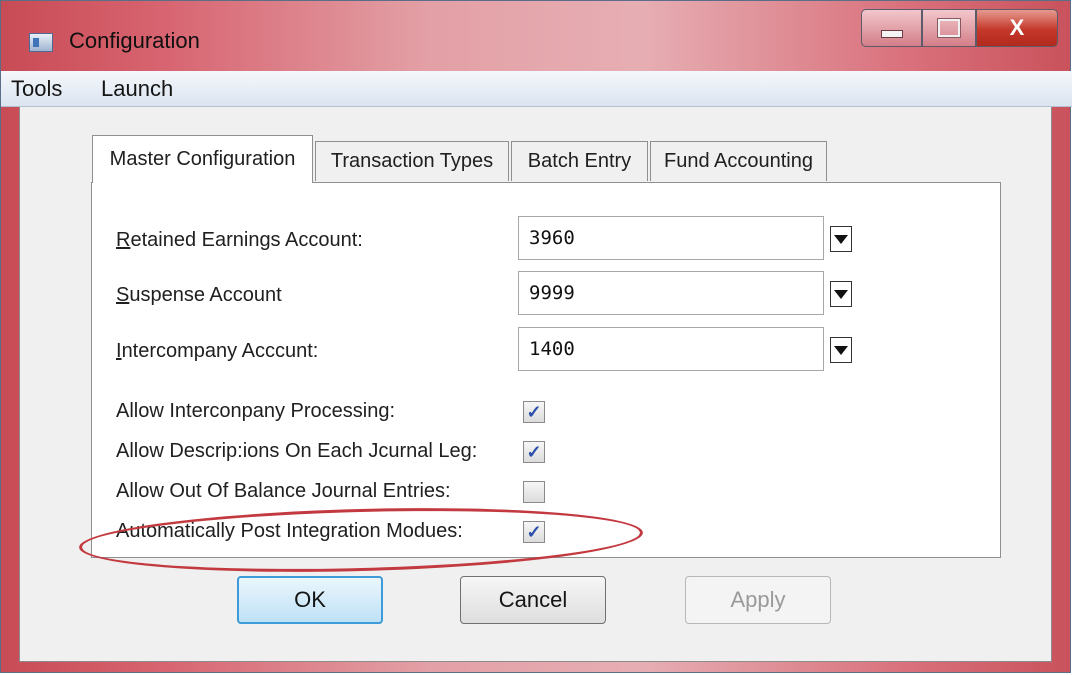 Image resolution: width=1073 pixels, height=675 pixels. Describe the element at coordinates (256, 411) in the screenshot. I see `allow-intercompany-processing-label: Allow Interconpany Processing:` at that location.